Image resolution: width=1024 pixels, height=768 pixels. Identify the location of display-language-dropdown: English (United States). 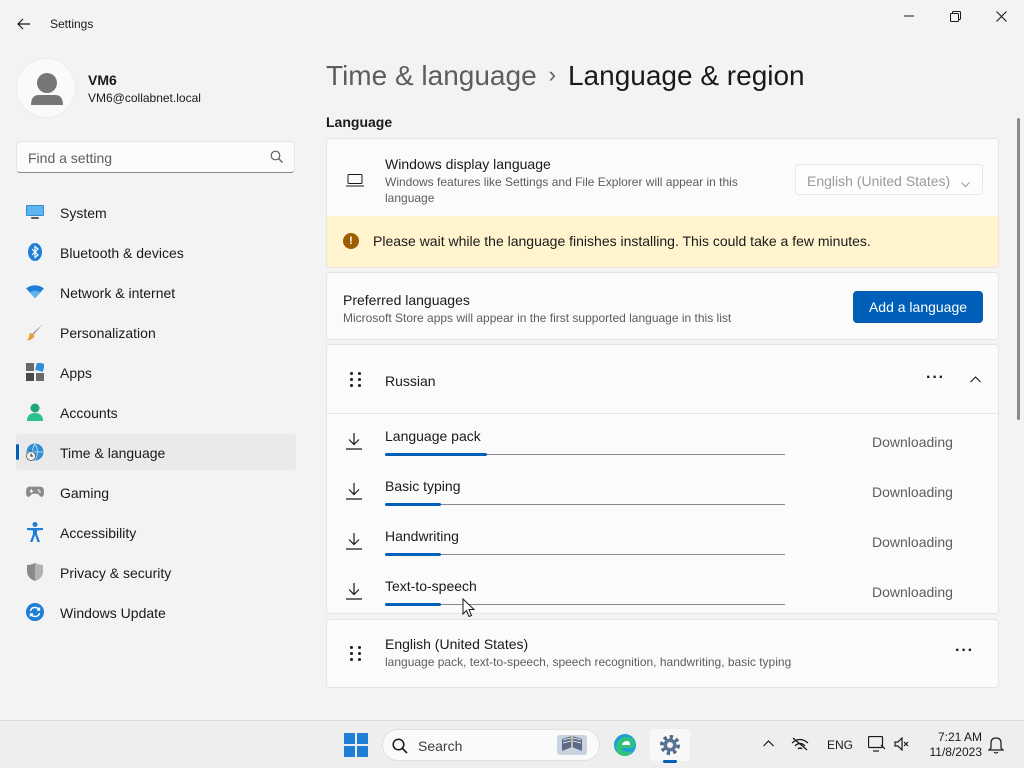
(889, 179).